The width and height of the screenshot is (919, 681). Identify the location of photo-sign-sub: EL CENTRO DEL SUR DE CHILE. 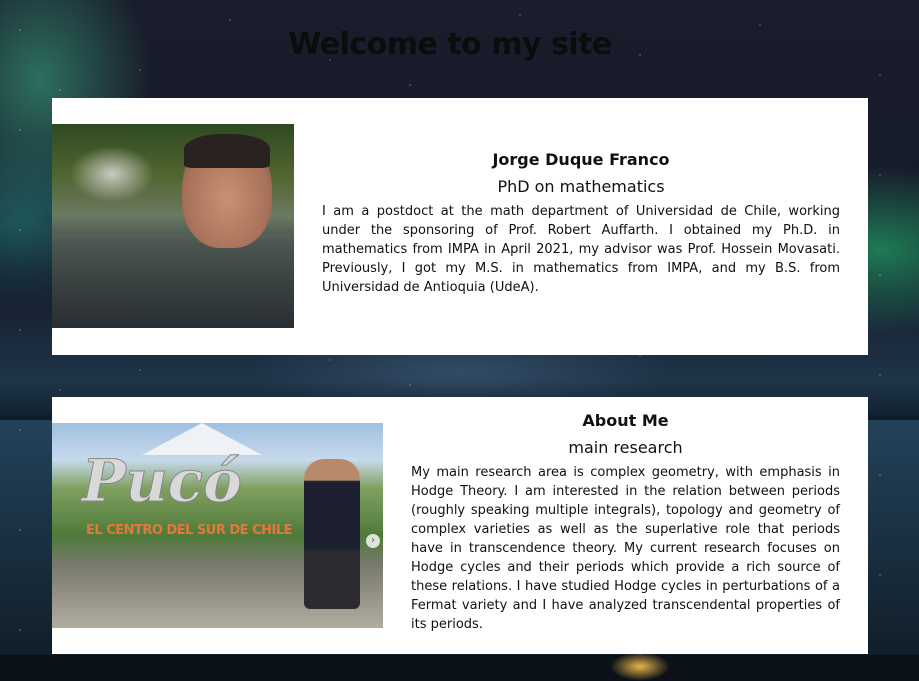
(189, 530).